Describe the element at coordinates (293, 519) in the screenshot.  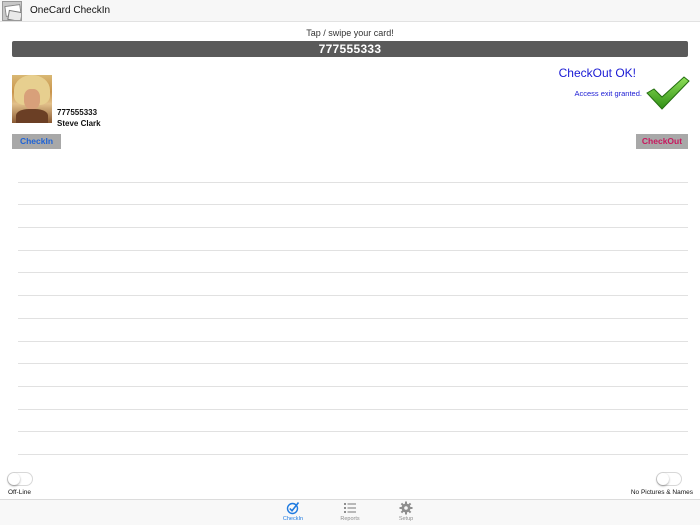
I see `tab-checkin-label: CheckIn` at that location.